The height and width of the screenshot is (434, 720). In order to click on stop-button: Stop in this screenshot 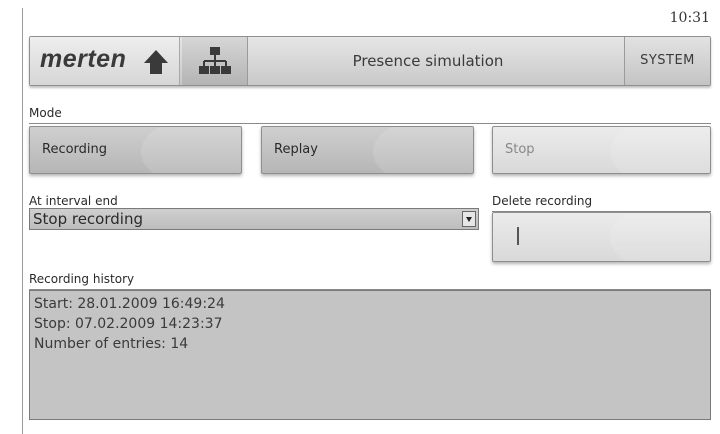, I will do `click(601, 150)`.